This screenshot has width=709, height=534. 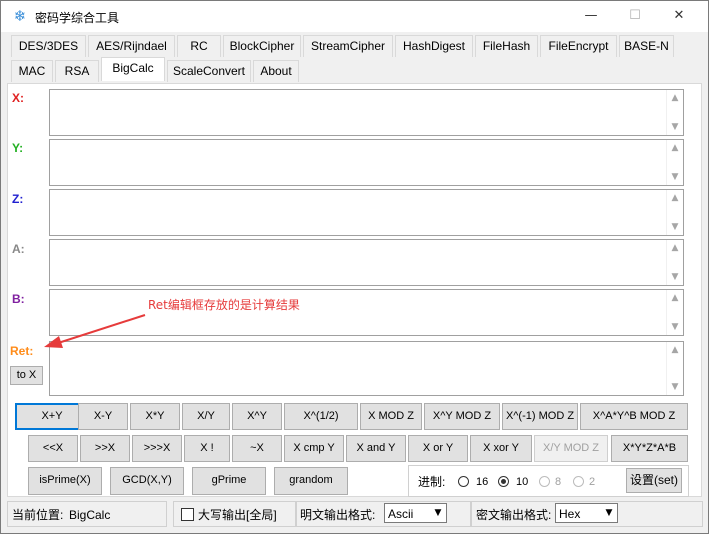 I want to click on tab-filehash: FileHash, so click(x=506, y=46).